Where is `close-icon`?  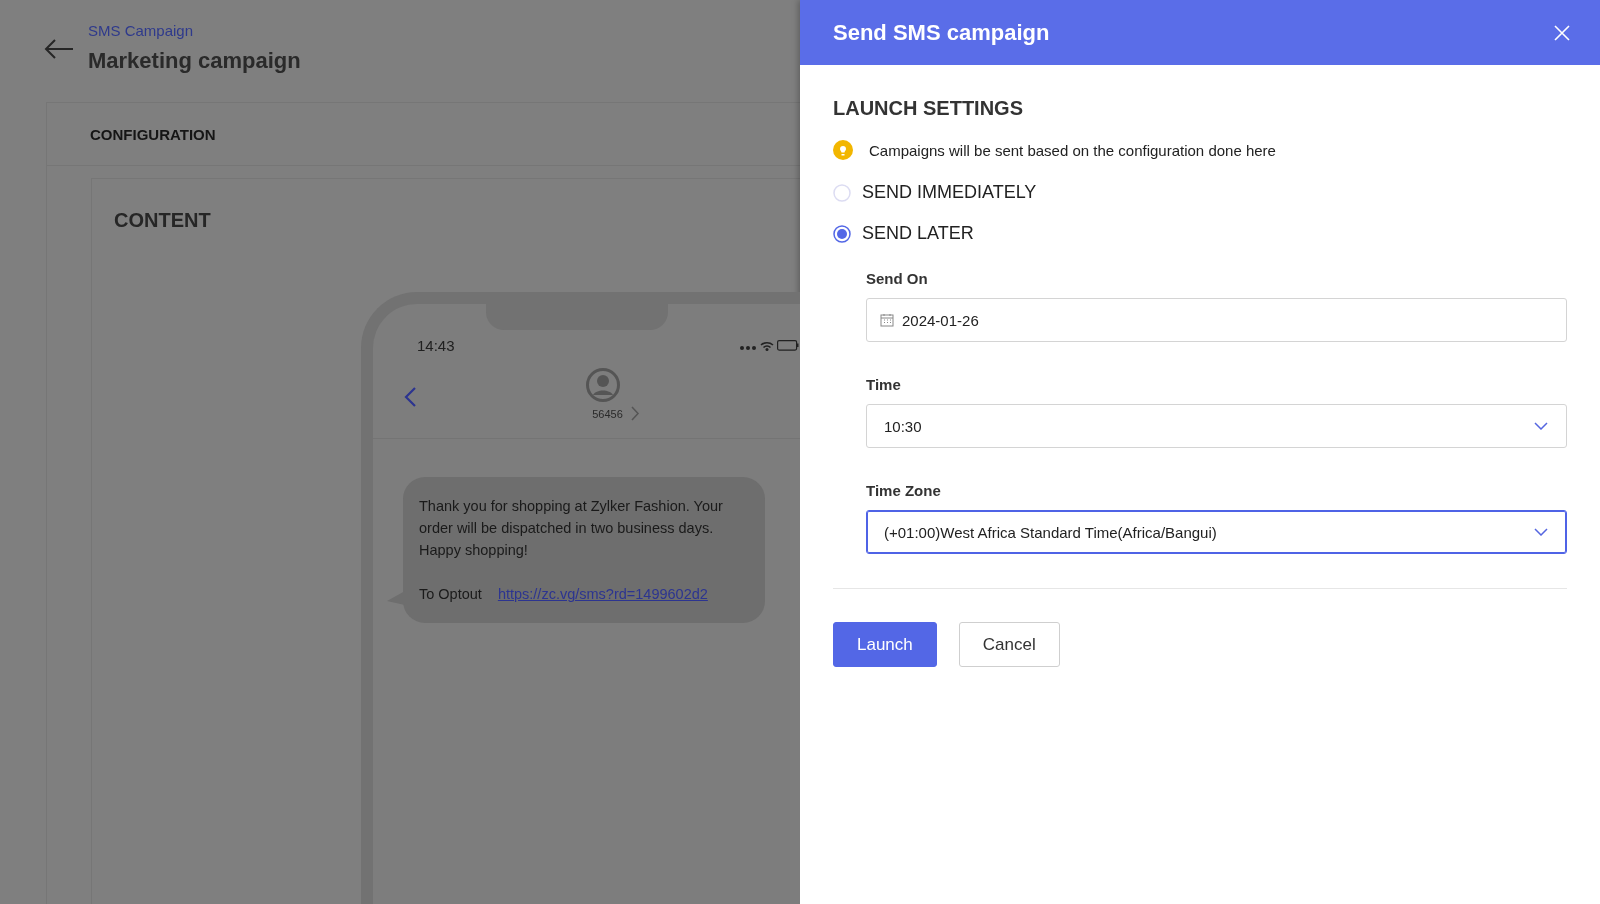
close-icon is located at coordinates (1562, 32).